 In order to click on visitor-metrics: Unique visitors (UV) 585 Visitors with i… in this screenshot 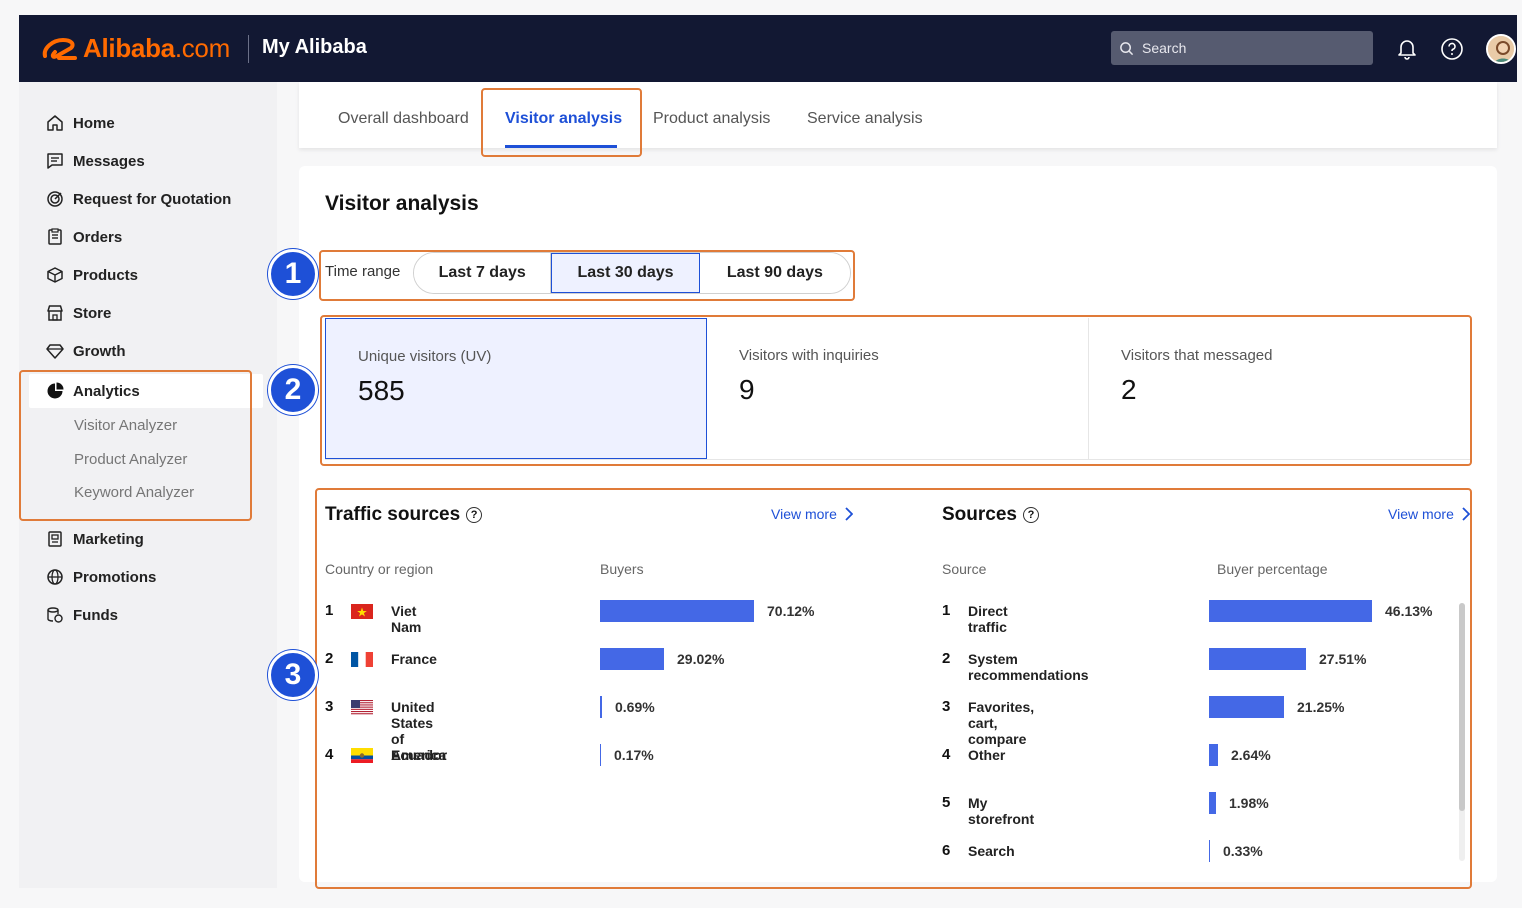, I will do `click(898, 389)`.